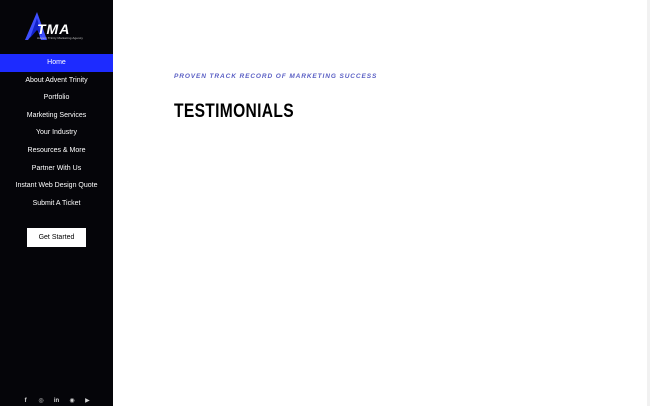 The image size is (650, 406). Describe the element at coordinates (56, 186) in the screenshot. I see `nav-item-web-design-quote: Instant Web Design Quote` at that location.